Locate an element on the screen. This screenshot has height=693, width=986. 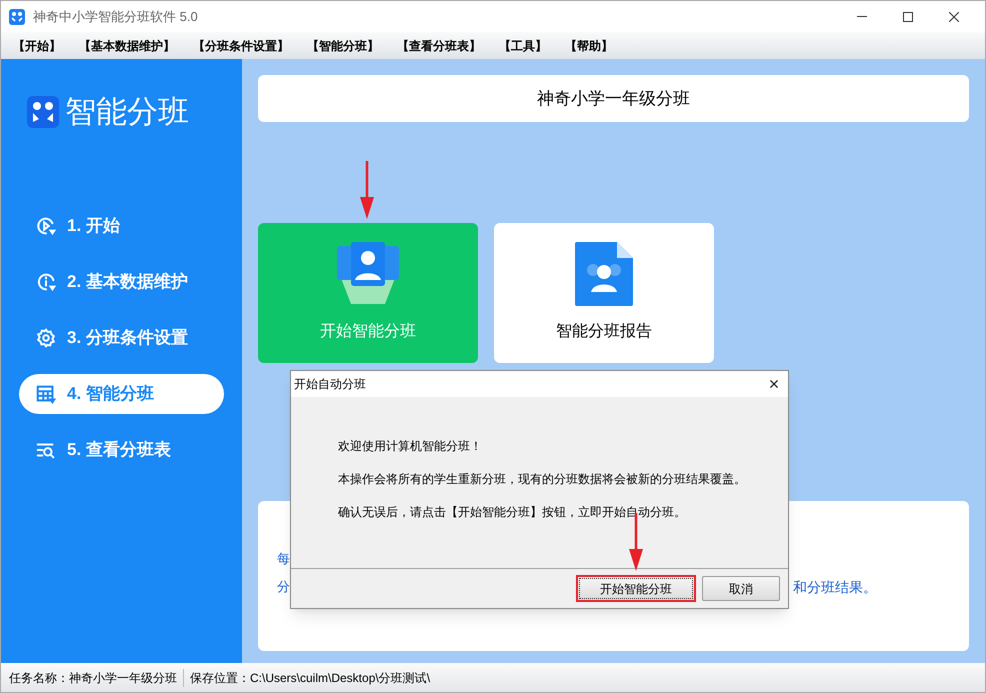
sidebar-item: 2. 基本数据维护 is located at coordinates (121, 282).